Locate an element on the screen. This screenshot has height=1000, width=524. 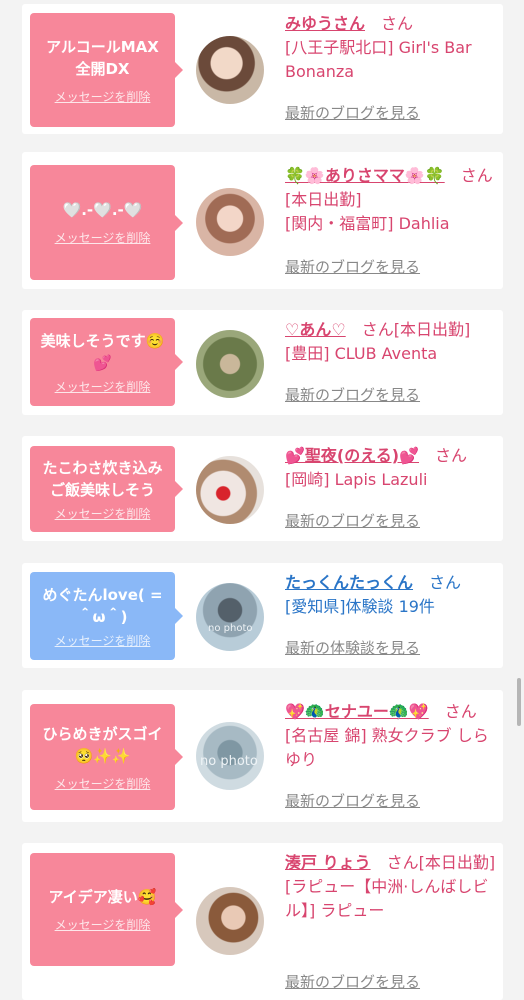
profile-name: ♡あん♡ is located at coordinates (315, 329).